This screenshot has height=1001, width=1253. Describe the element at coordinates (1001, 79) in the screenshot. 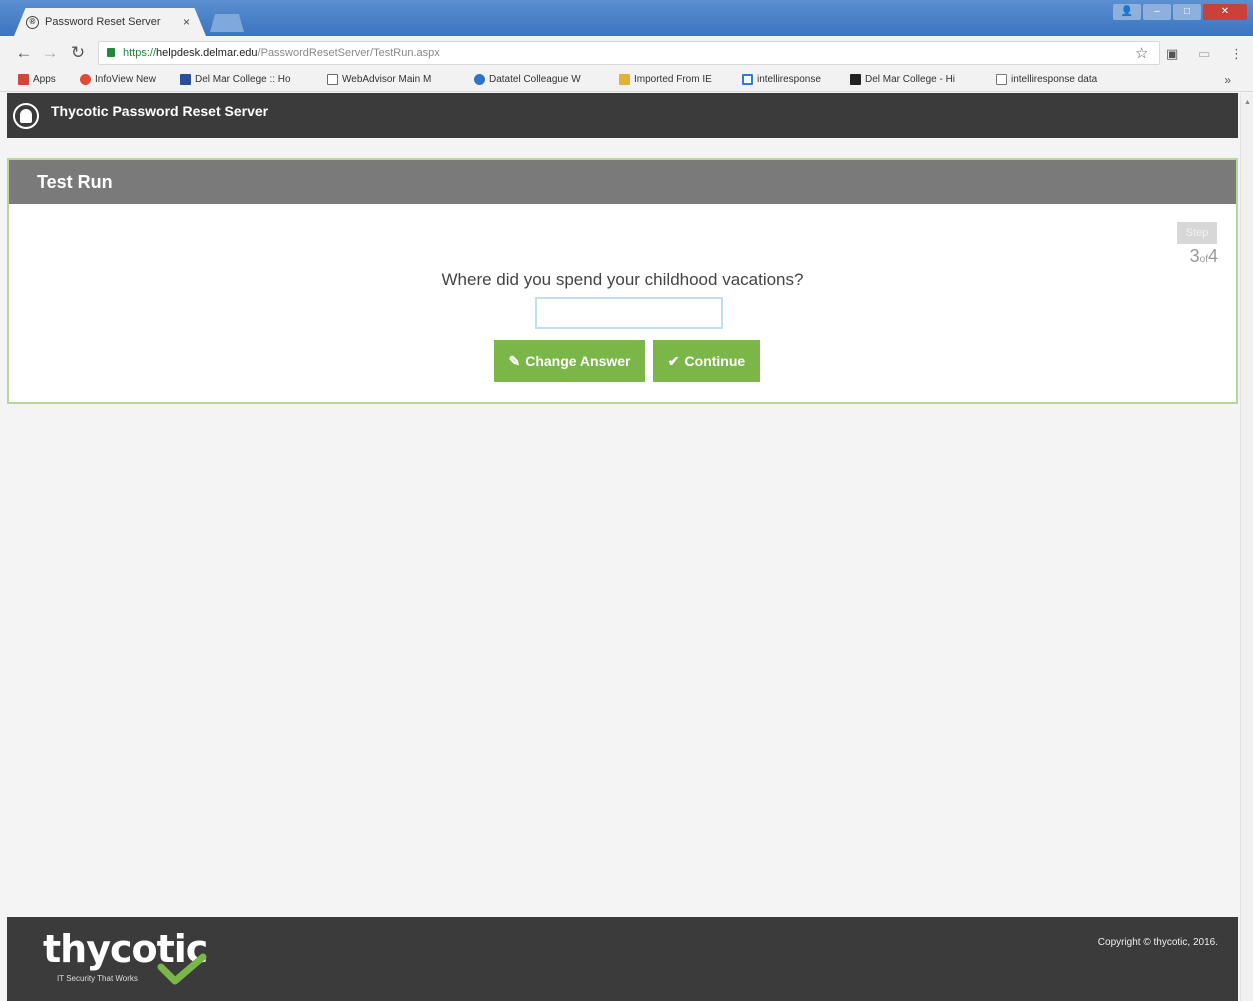

I see `page-icon` at that location.